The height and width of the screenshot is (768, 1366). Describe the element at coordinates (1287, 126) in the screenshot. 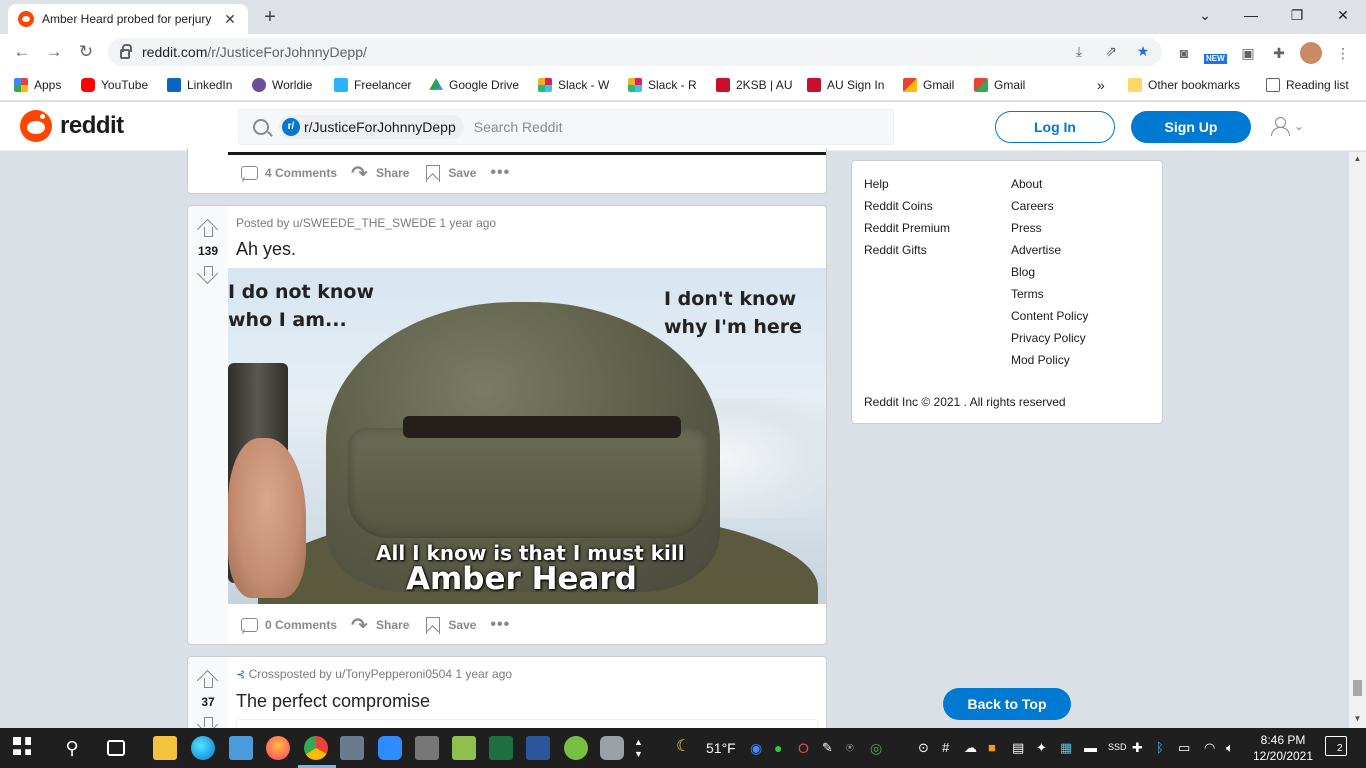

I see `user-menu: ⌄` at that location.